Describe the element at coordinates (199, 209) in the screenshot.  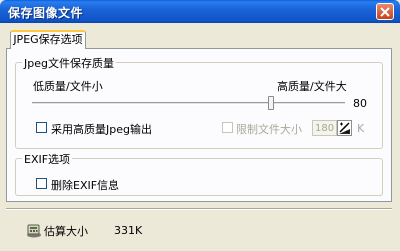
I see `status-separator` at that location.